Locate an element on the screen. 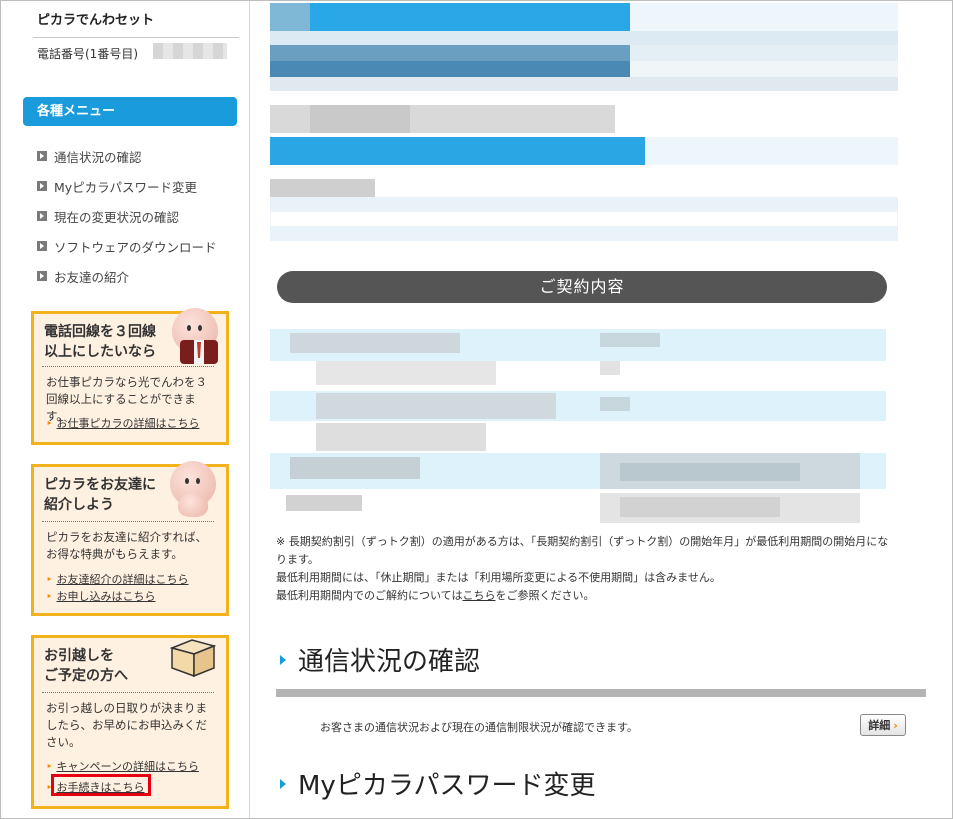 The height and width of the screenshot is (819, 953). highlight-box is located at coordinates (101, 785).